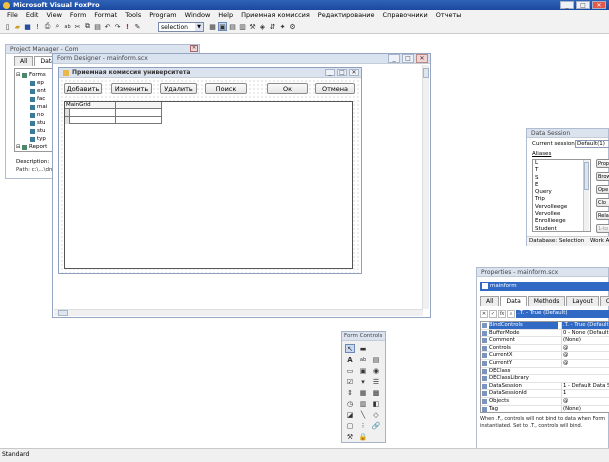  Describe the element at coordinates (36, 107) in the screenshot. I see `tree-item: mai` at that location.